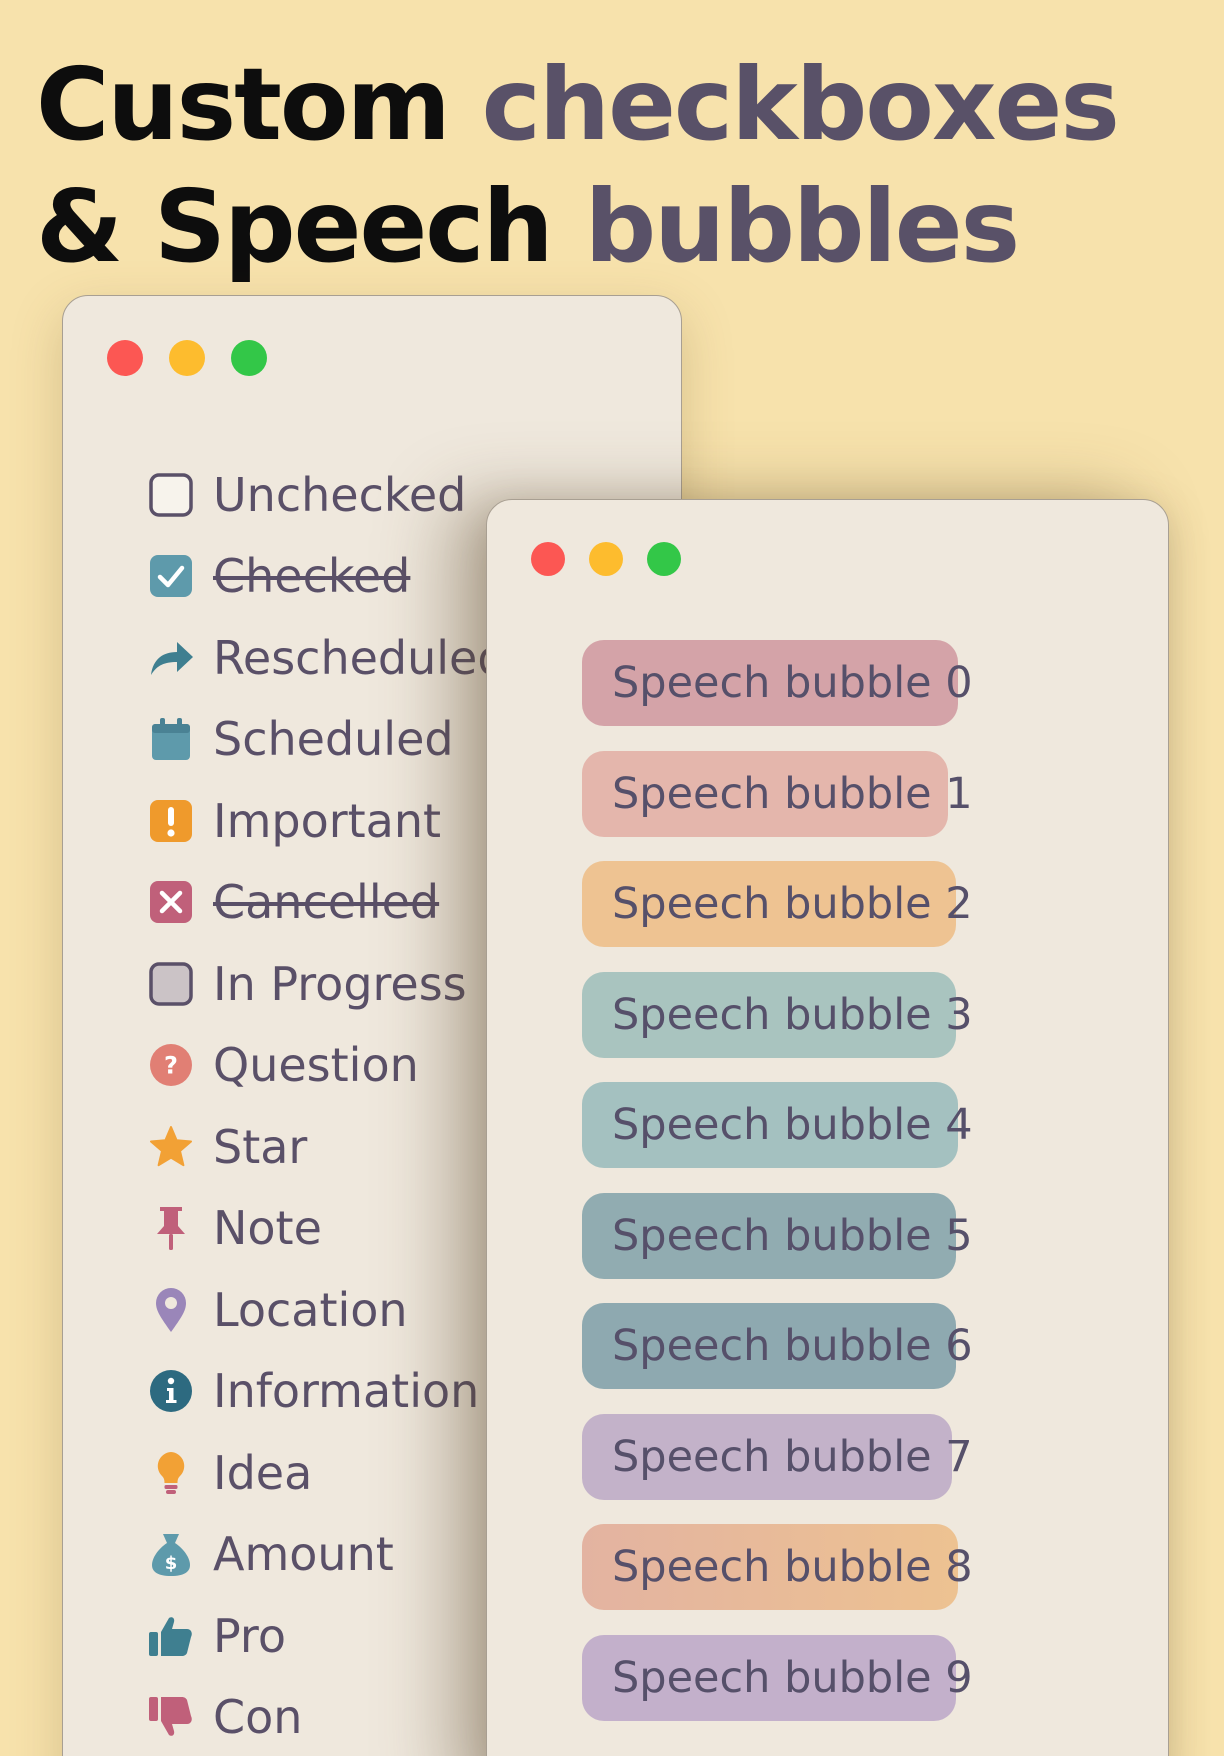  Describe the element at coordinates (249, 1635) in the screenshot. I see `checkbox-item-label: Pro` at that location.